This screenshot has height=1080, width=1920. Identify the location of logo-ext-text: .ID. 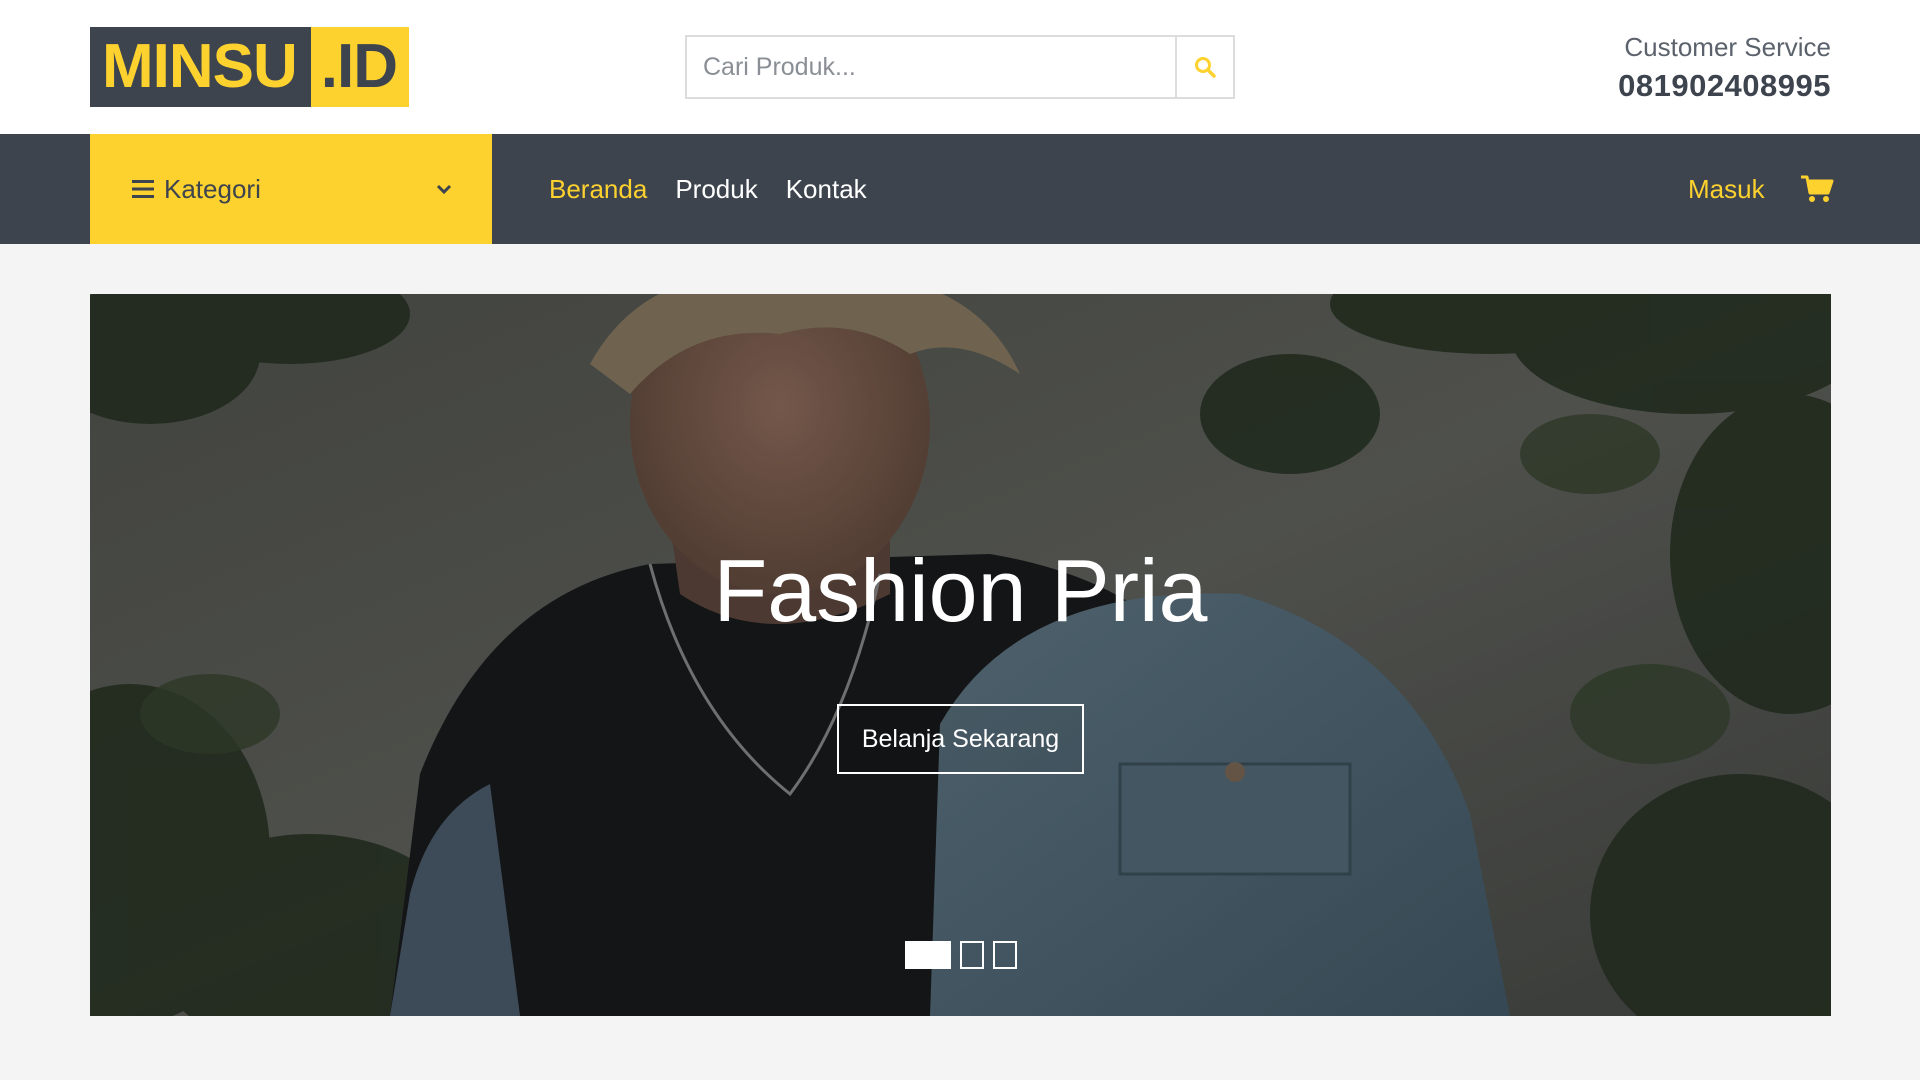
(360, 67).